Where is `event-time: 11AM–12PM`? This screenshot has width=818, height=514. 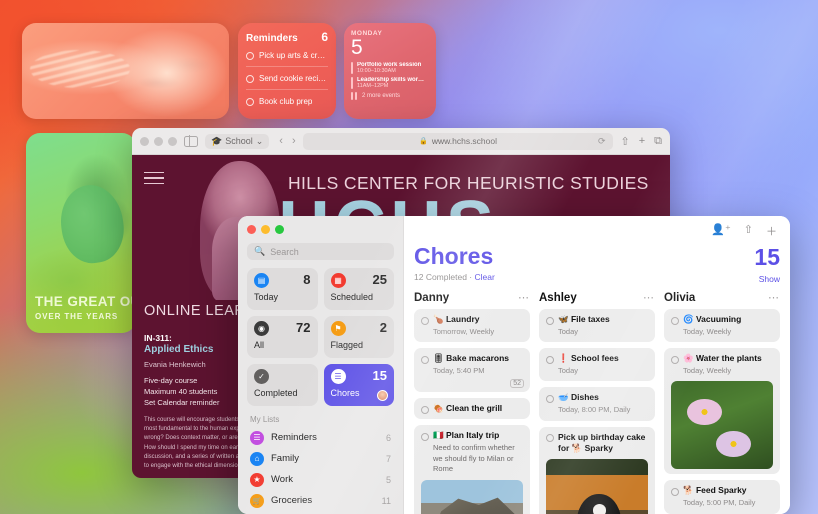
event-time: 11AM–12PM is located at coordinates (373, 86).